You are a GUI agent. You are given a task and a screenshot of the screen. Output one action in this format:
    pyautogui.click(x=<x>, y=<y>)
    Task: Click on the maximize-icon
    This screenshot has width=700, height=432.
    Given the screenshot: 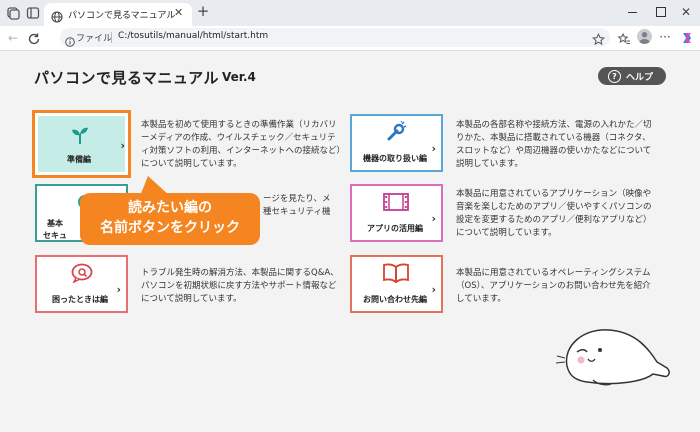 What is the action you would take?
    pyautogui.click(x=661, y=12)
    